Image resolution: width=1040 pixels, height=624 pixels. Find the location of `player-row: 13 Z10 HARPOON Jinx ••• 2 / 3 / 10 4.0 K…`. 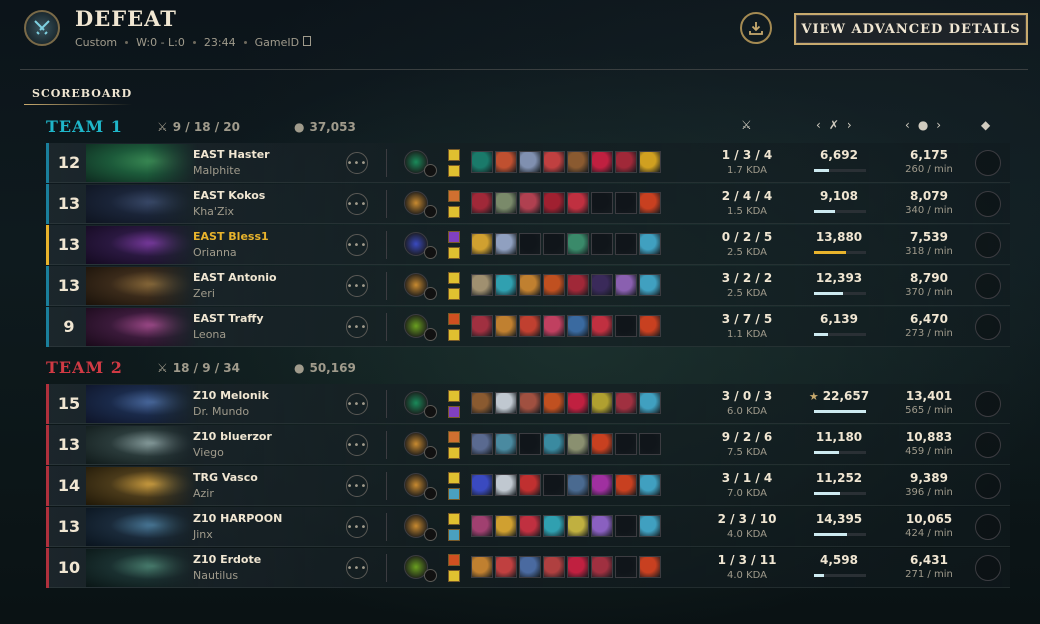

player-row: 13 Z10 HARPOON Jinx ••• 2 / 3 / 10 4.0 K… is located at coordinates (528, 527).